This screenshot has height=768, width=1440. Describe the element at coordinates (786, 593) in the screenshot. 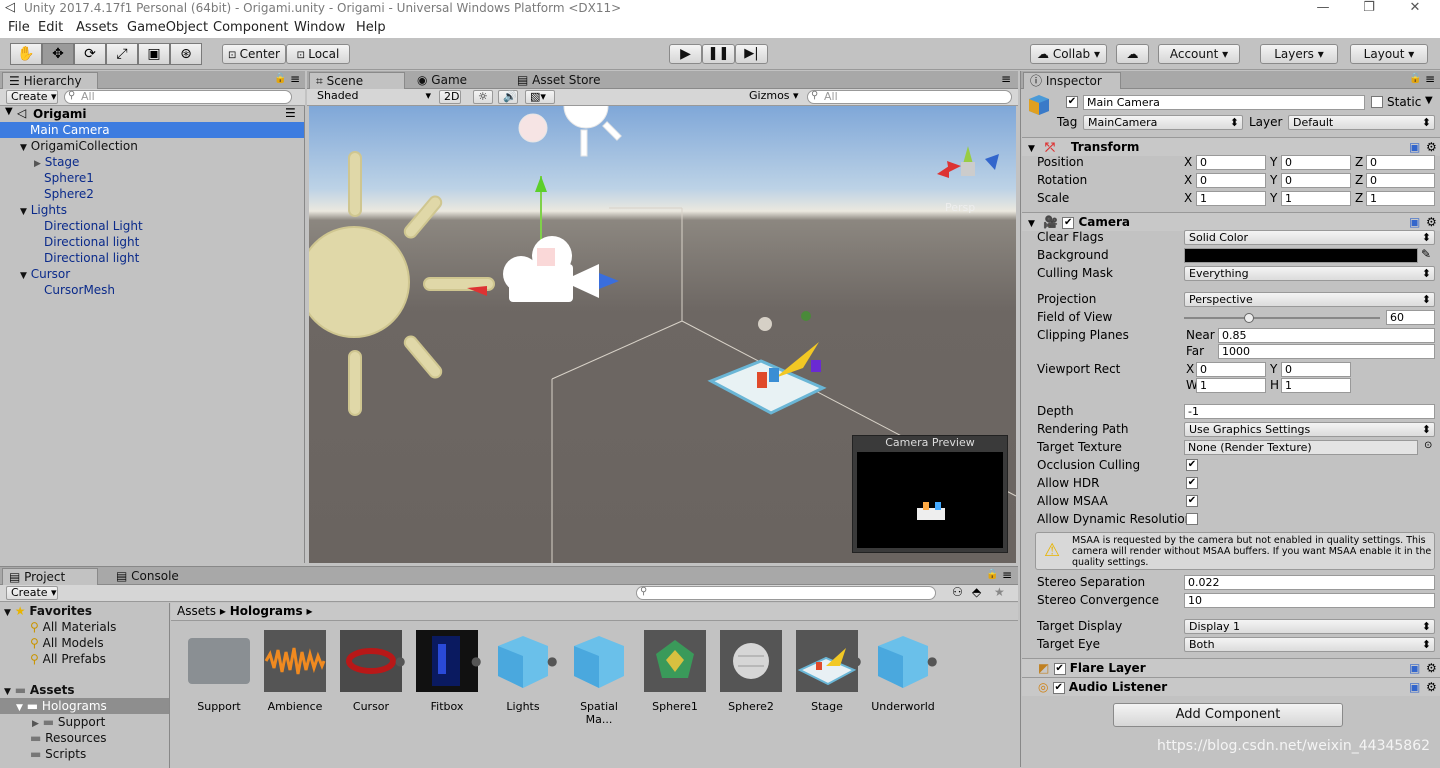

I see `project-search-input` at that location.